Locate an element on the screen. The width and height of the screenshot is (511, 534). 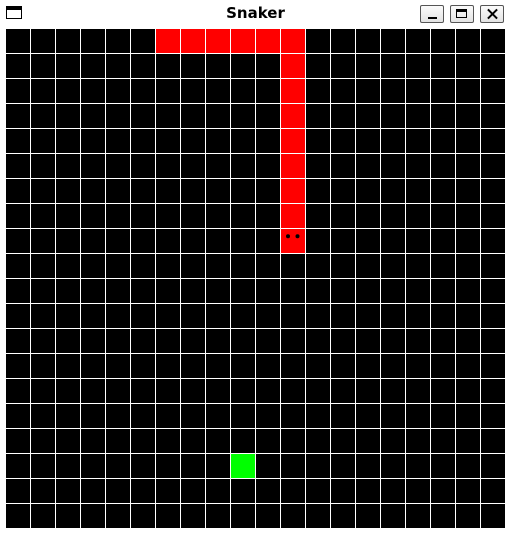
maximize-button is located at coordinates (462, 14).